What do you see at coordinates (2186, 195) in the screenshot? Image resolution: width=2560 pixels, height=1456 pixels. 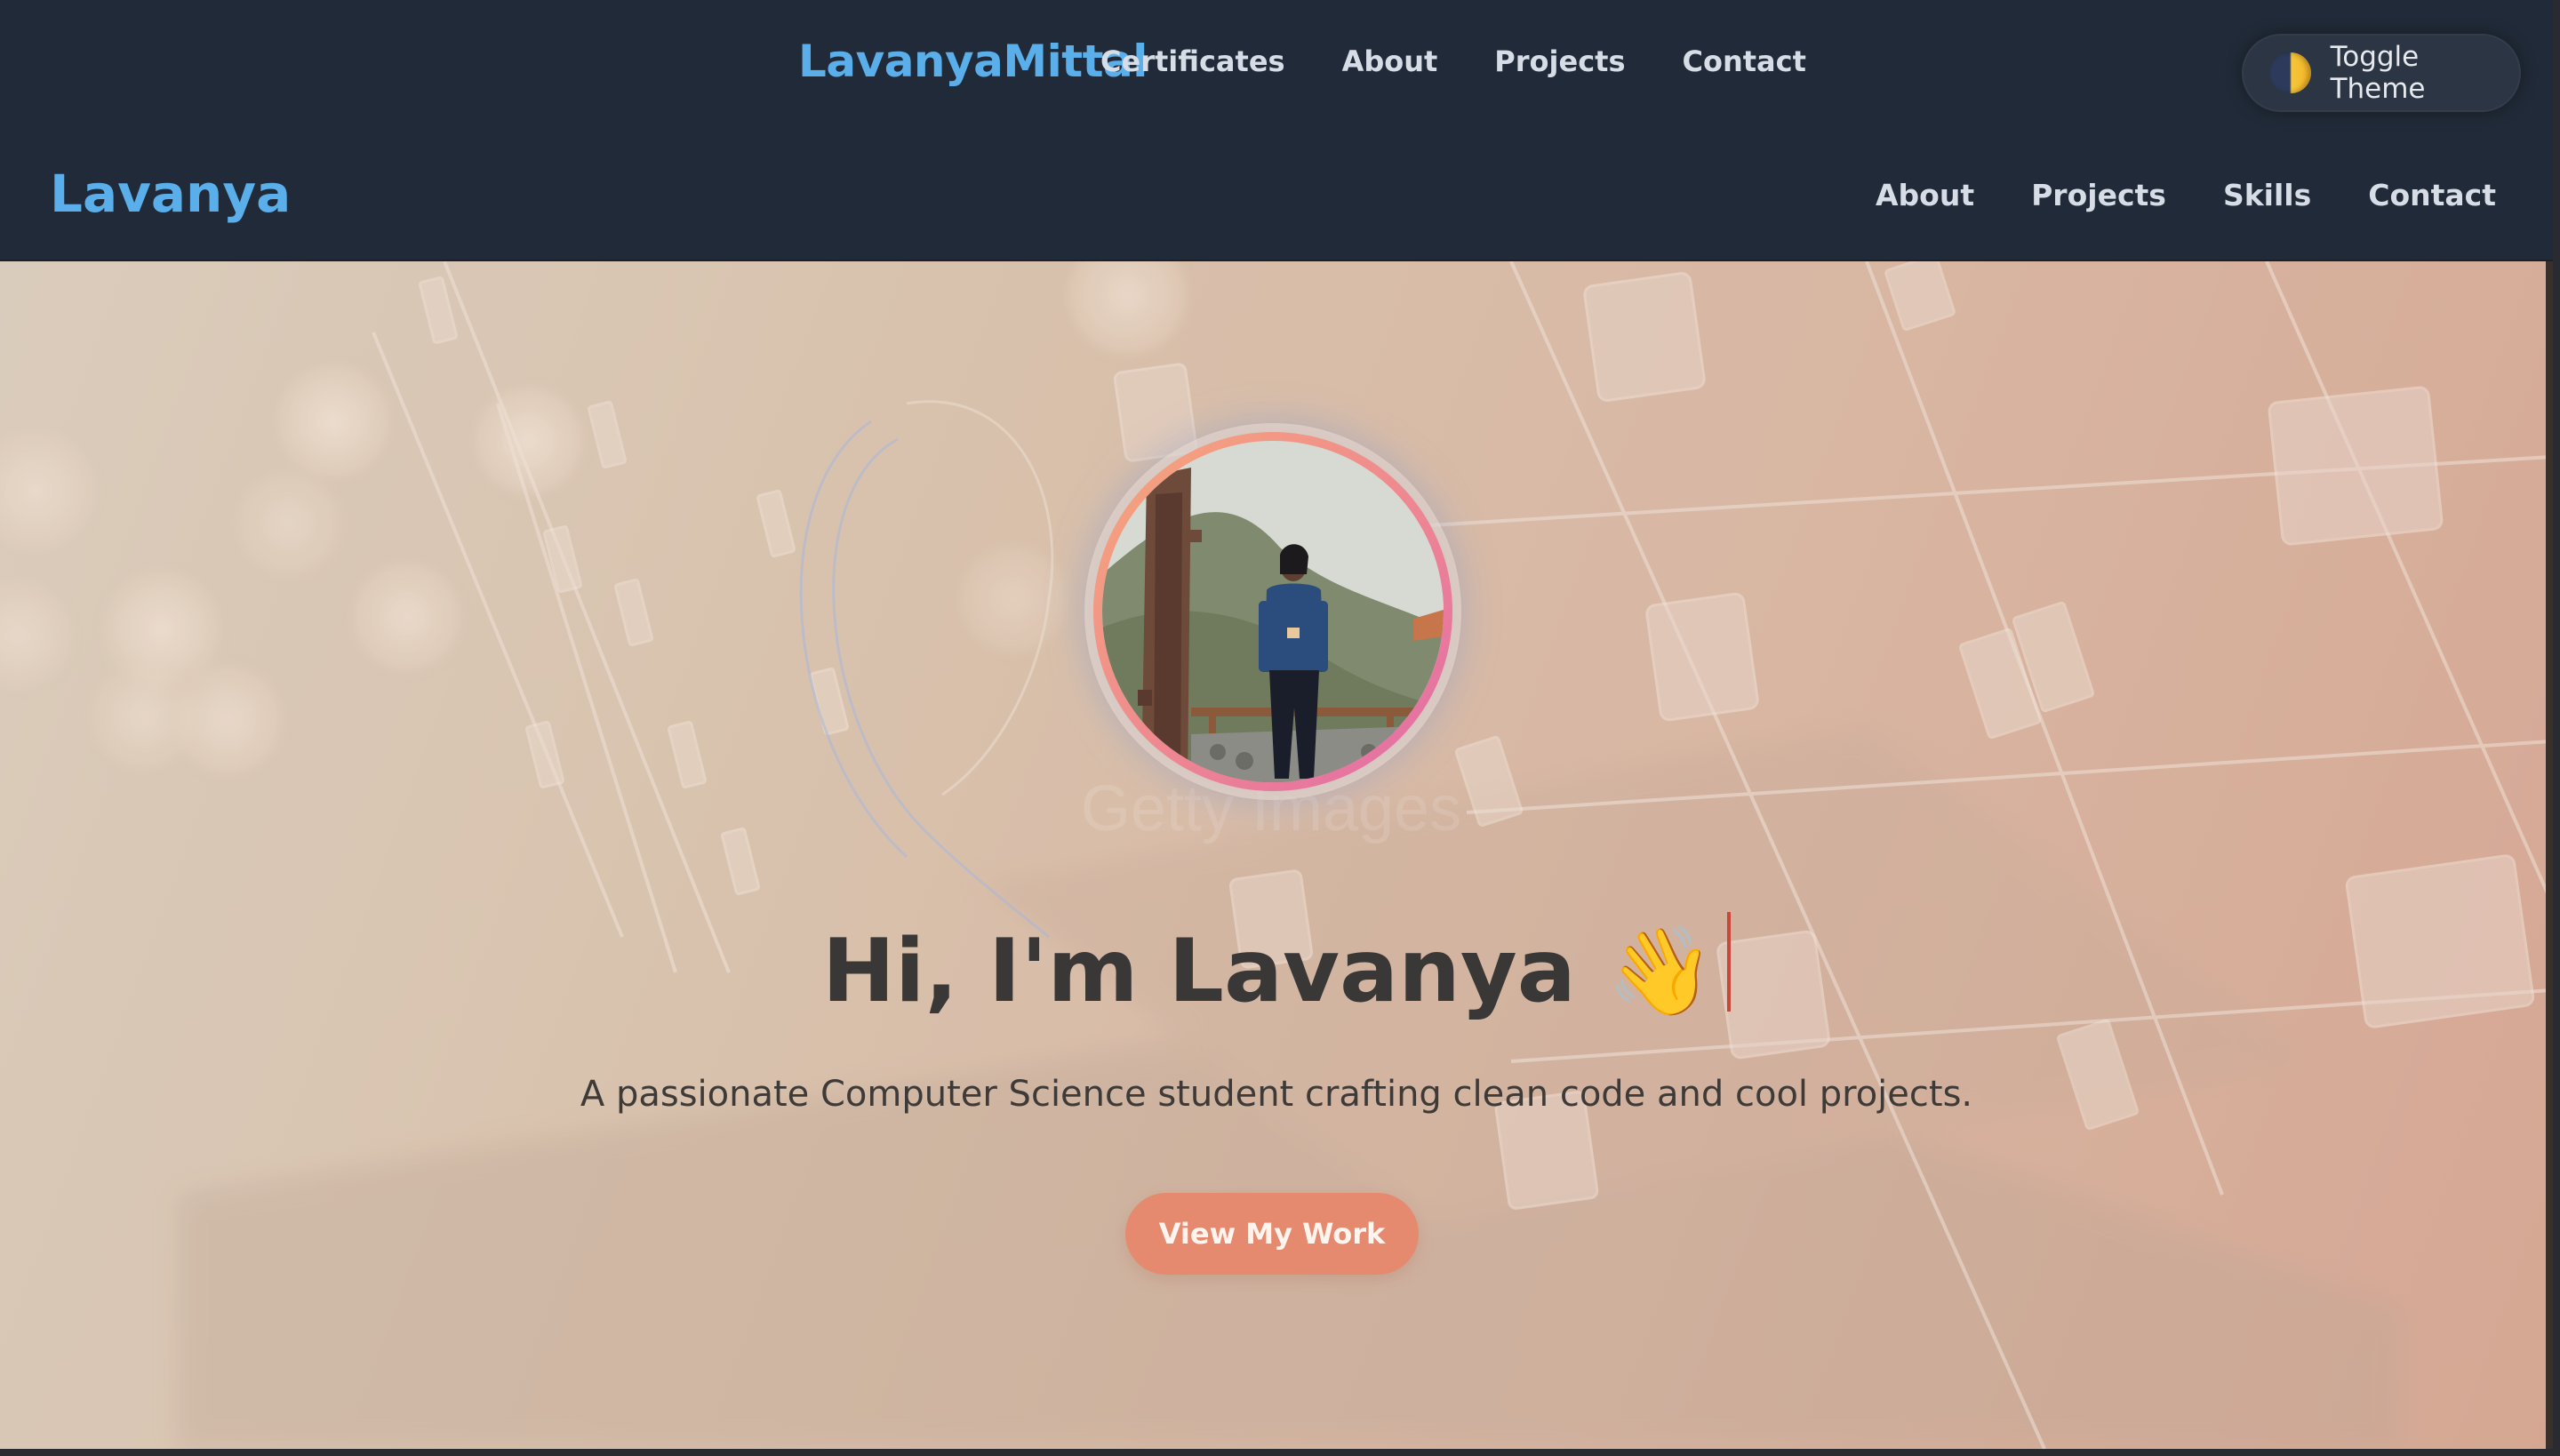 I see `main-nav: About Projects Skills Contact` at bounding box center [2186, 195].